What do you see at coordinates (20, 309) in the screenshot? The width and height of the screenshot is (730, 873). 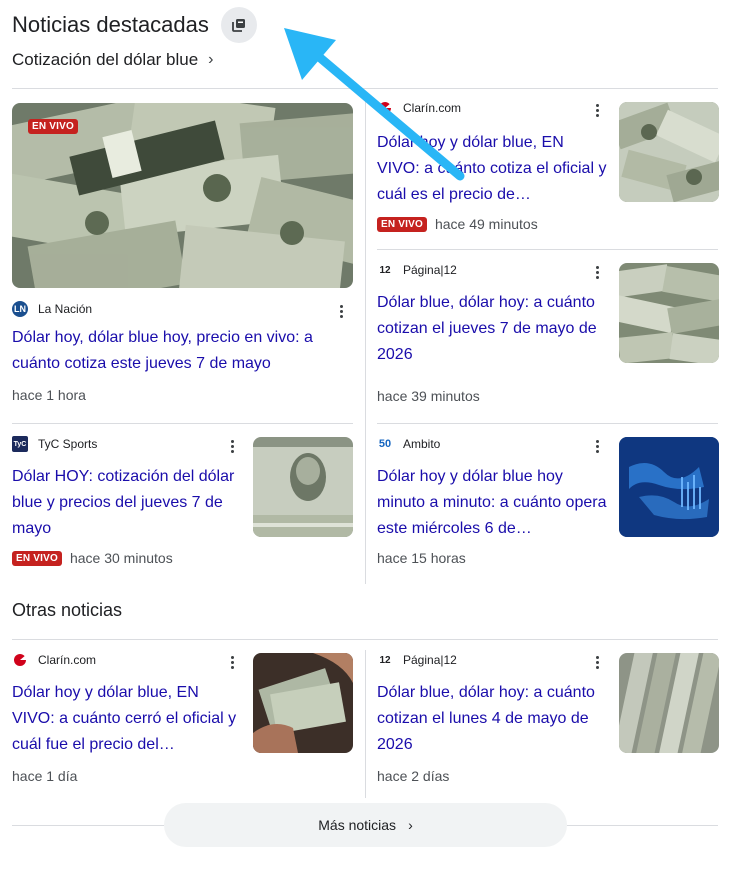 I see `la-nacion-logo-icon: LN` at bounding box center [20, 309].